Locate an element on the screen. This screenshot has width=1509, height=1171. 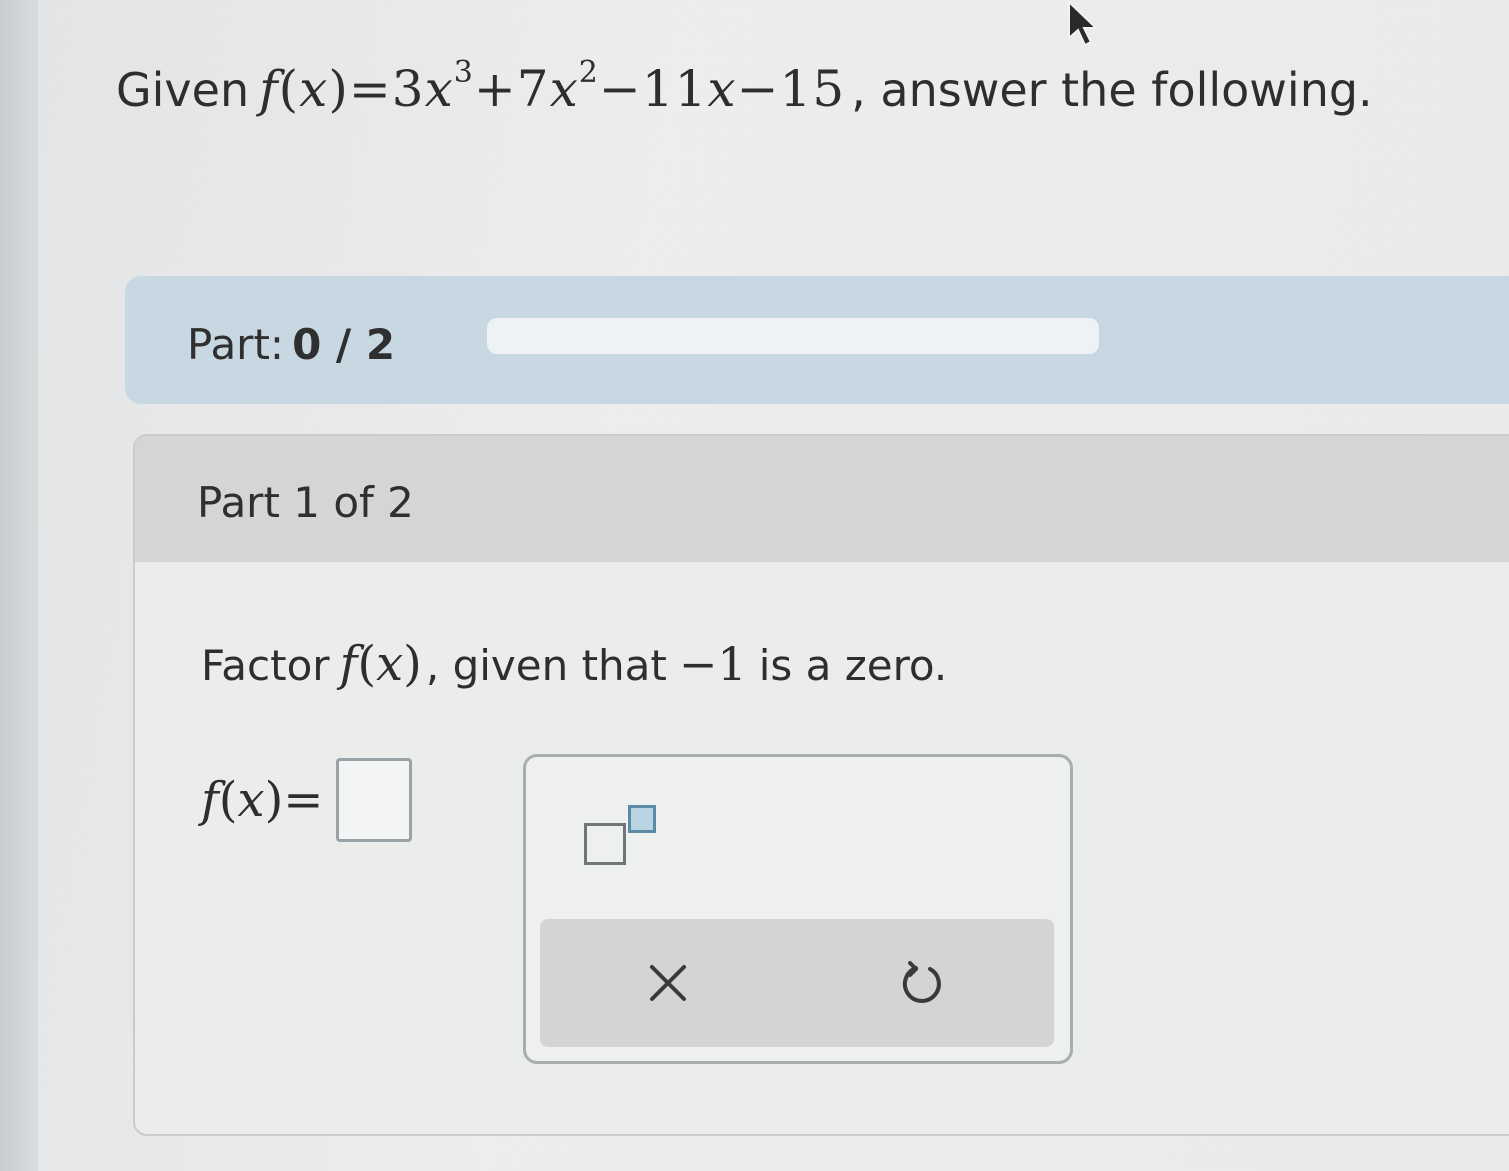
clear-button is located at coordinates (668, 983).